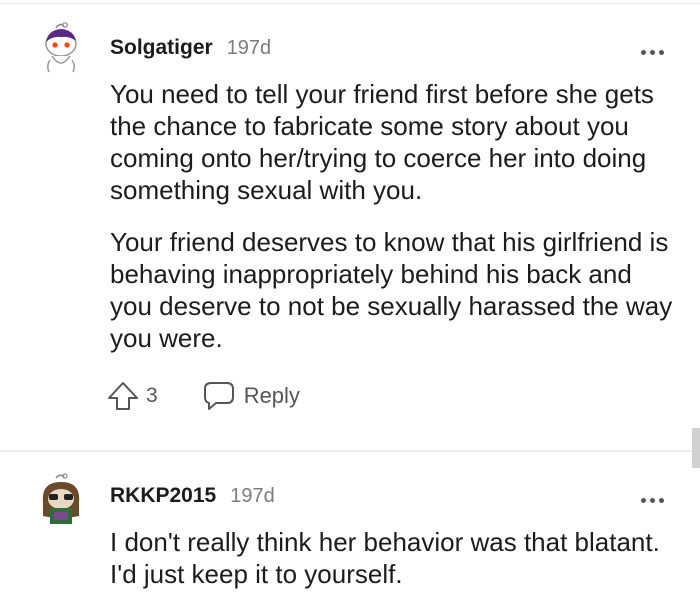 This screenshot has height=616, width=700. I want to click on username: Solgatiger, so click(161, 48).